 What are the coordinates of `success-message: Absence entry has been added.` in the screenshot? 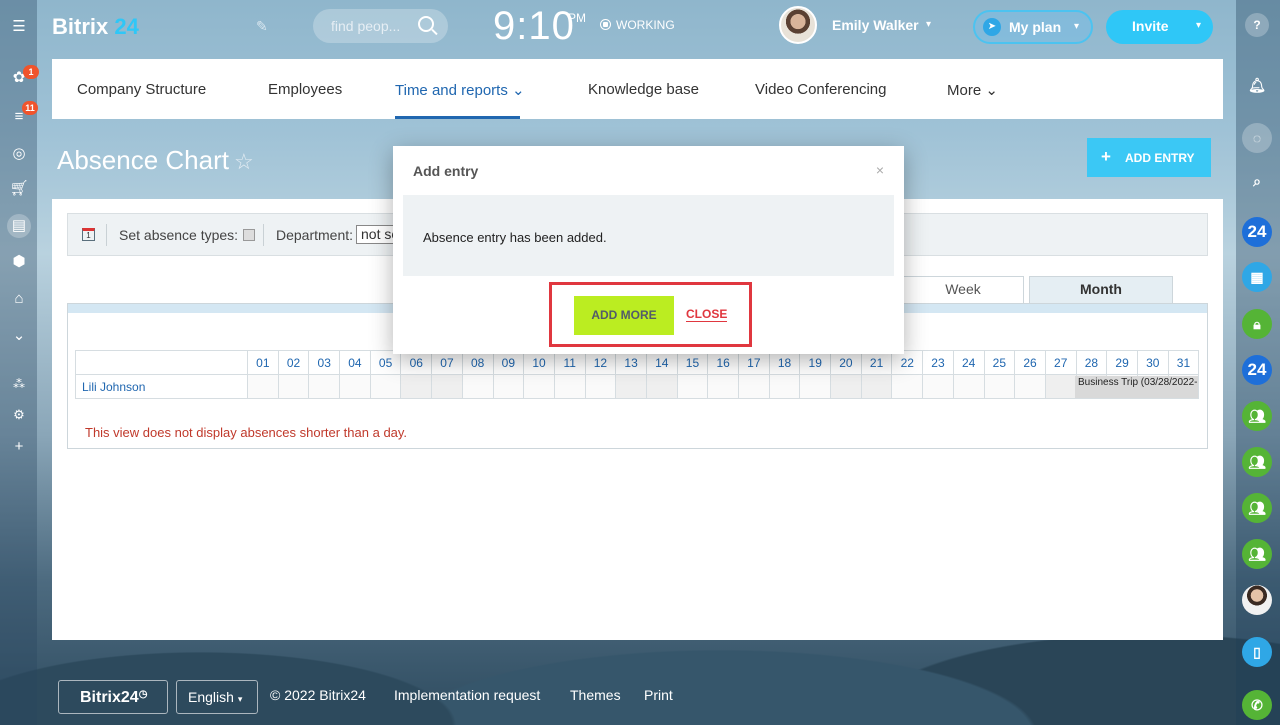 It's located at (515, 237).